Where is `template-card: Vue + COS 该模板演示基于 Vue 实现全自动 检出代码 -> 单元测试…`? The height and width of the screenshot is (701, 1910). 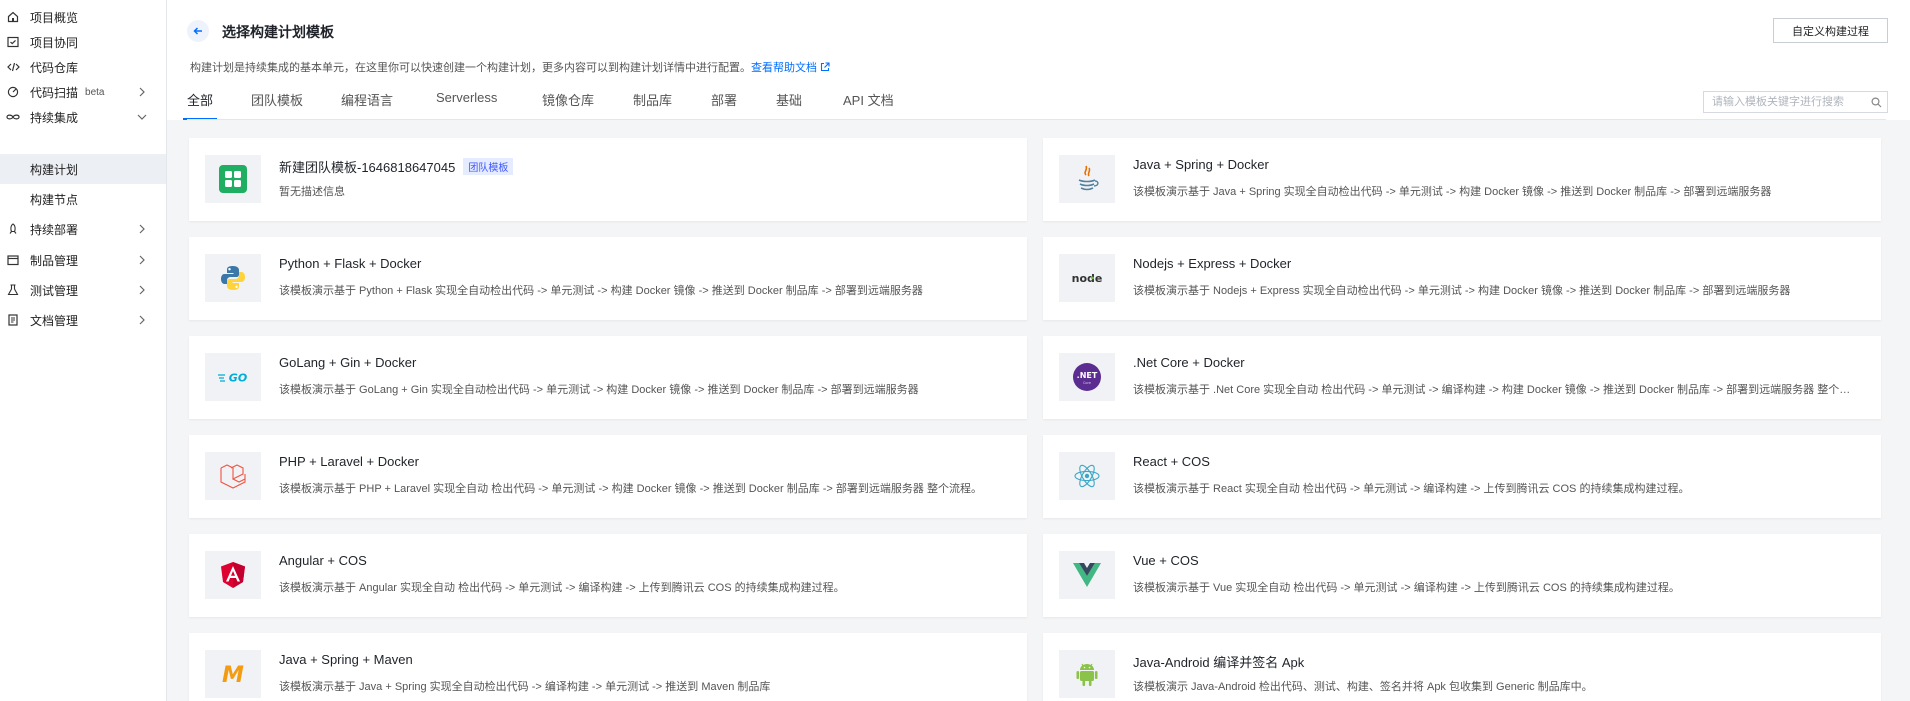
template-card: Vue + COS 该模板演示基于 Vue 实现全自动 检出代码 -> 单元测试… is located at coordinates (1462, 575).